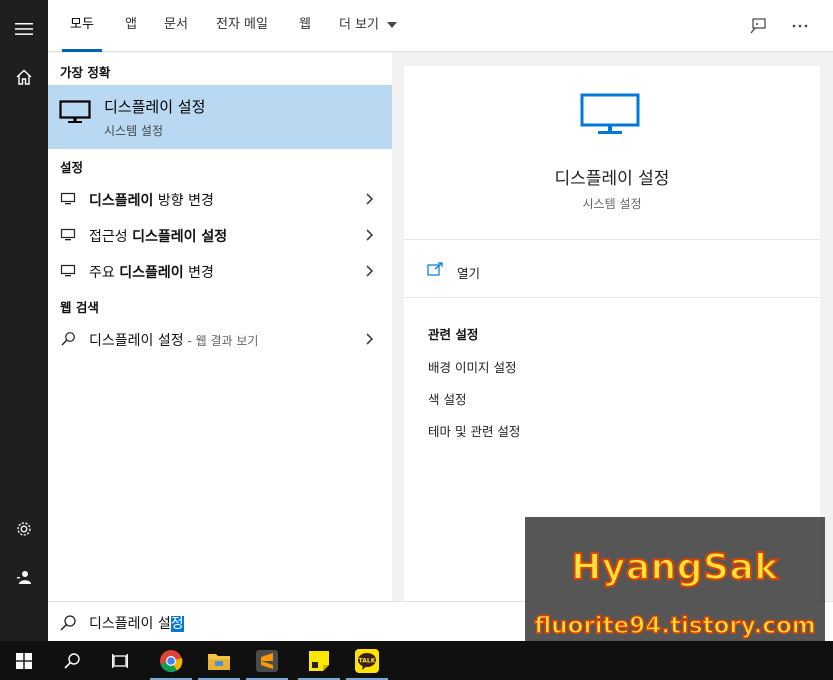  What do you see at coordinates (82, 26) in the screenshot?
I see `tab-all: 모두` at bounding box center [82, 26].